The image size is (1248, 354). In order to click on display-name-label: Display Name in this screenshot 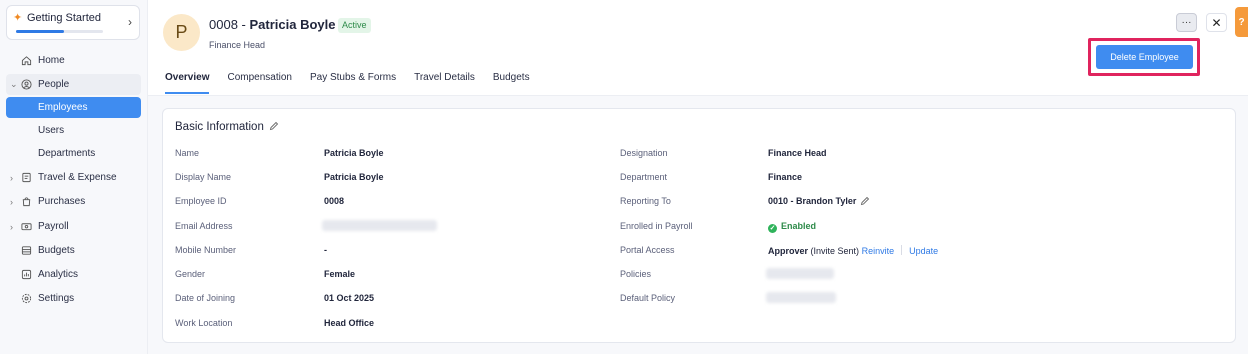, I will do `click(203, 177)`.